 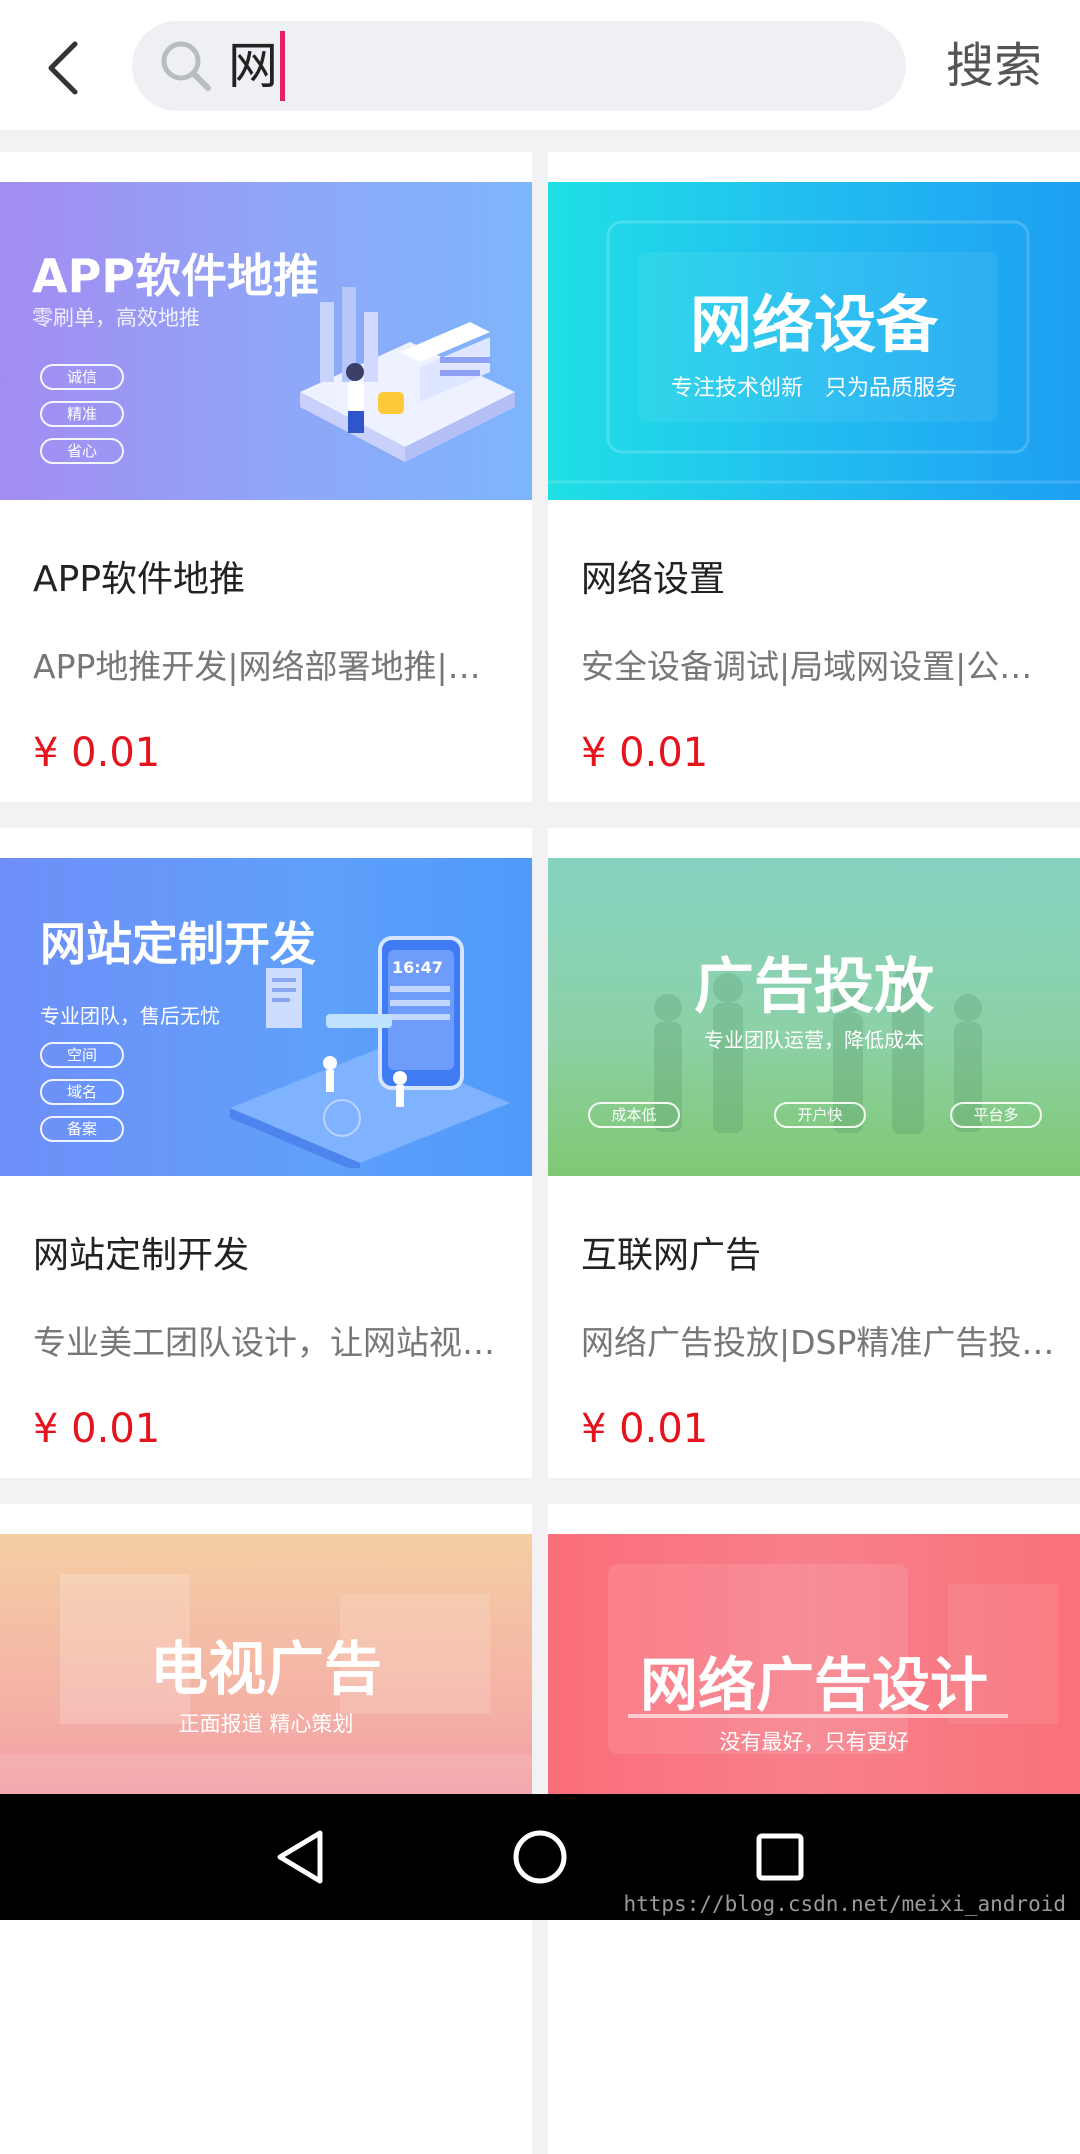 I want to click on phone-clock-text: 16:47, so click(x=417, y=967).